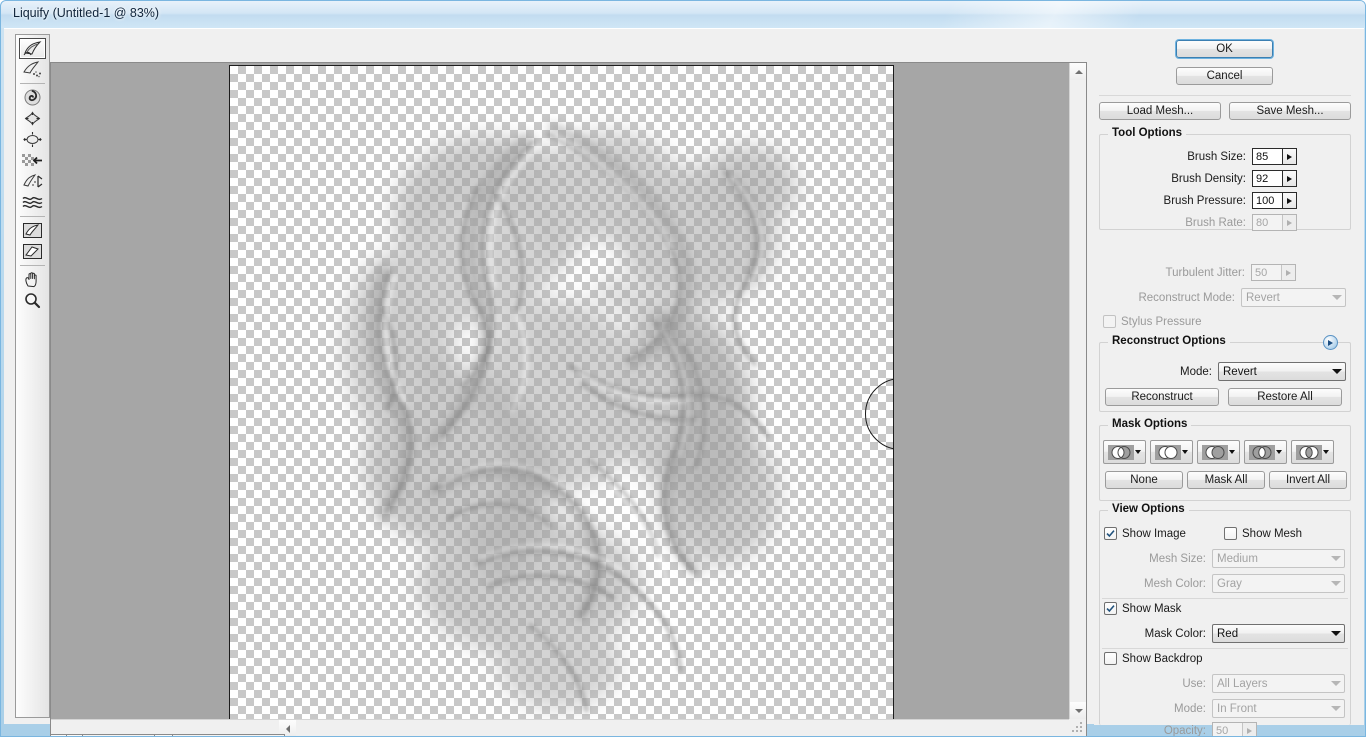 The image size is (1366, 737). Describe the element at coordinates (1228, 633) in the screenshot. I see `mask-color-value: Red` at that location.